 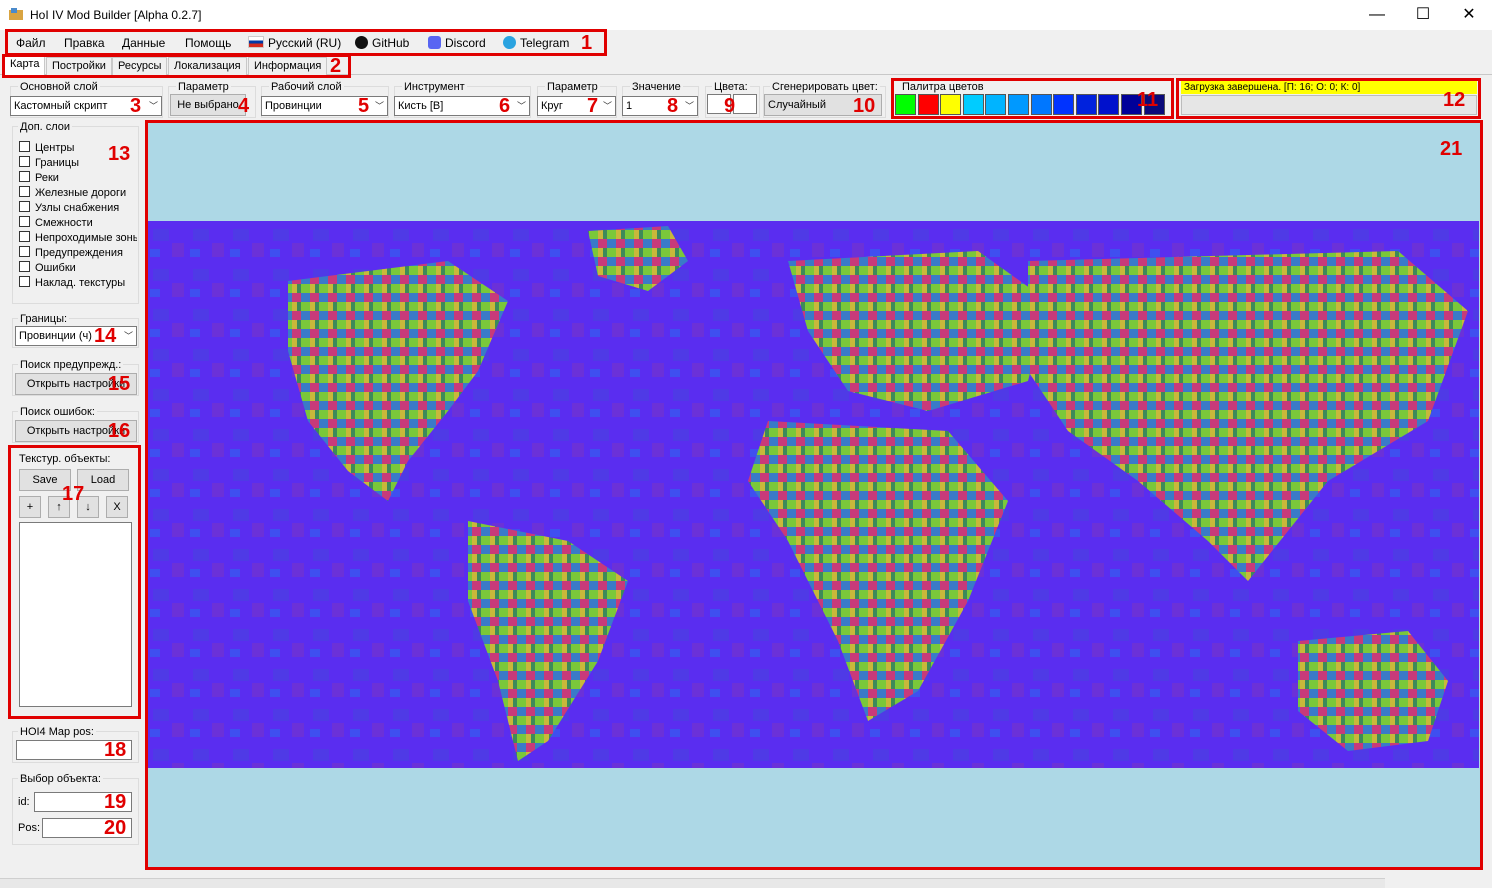 What do you see at coordinates (1454, 100) in the screenshot?
I see `annotation-12: 12` at bounding box center [1454, 100].